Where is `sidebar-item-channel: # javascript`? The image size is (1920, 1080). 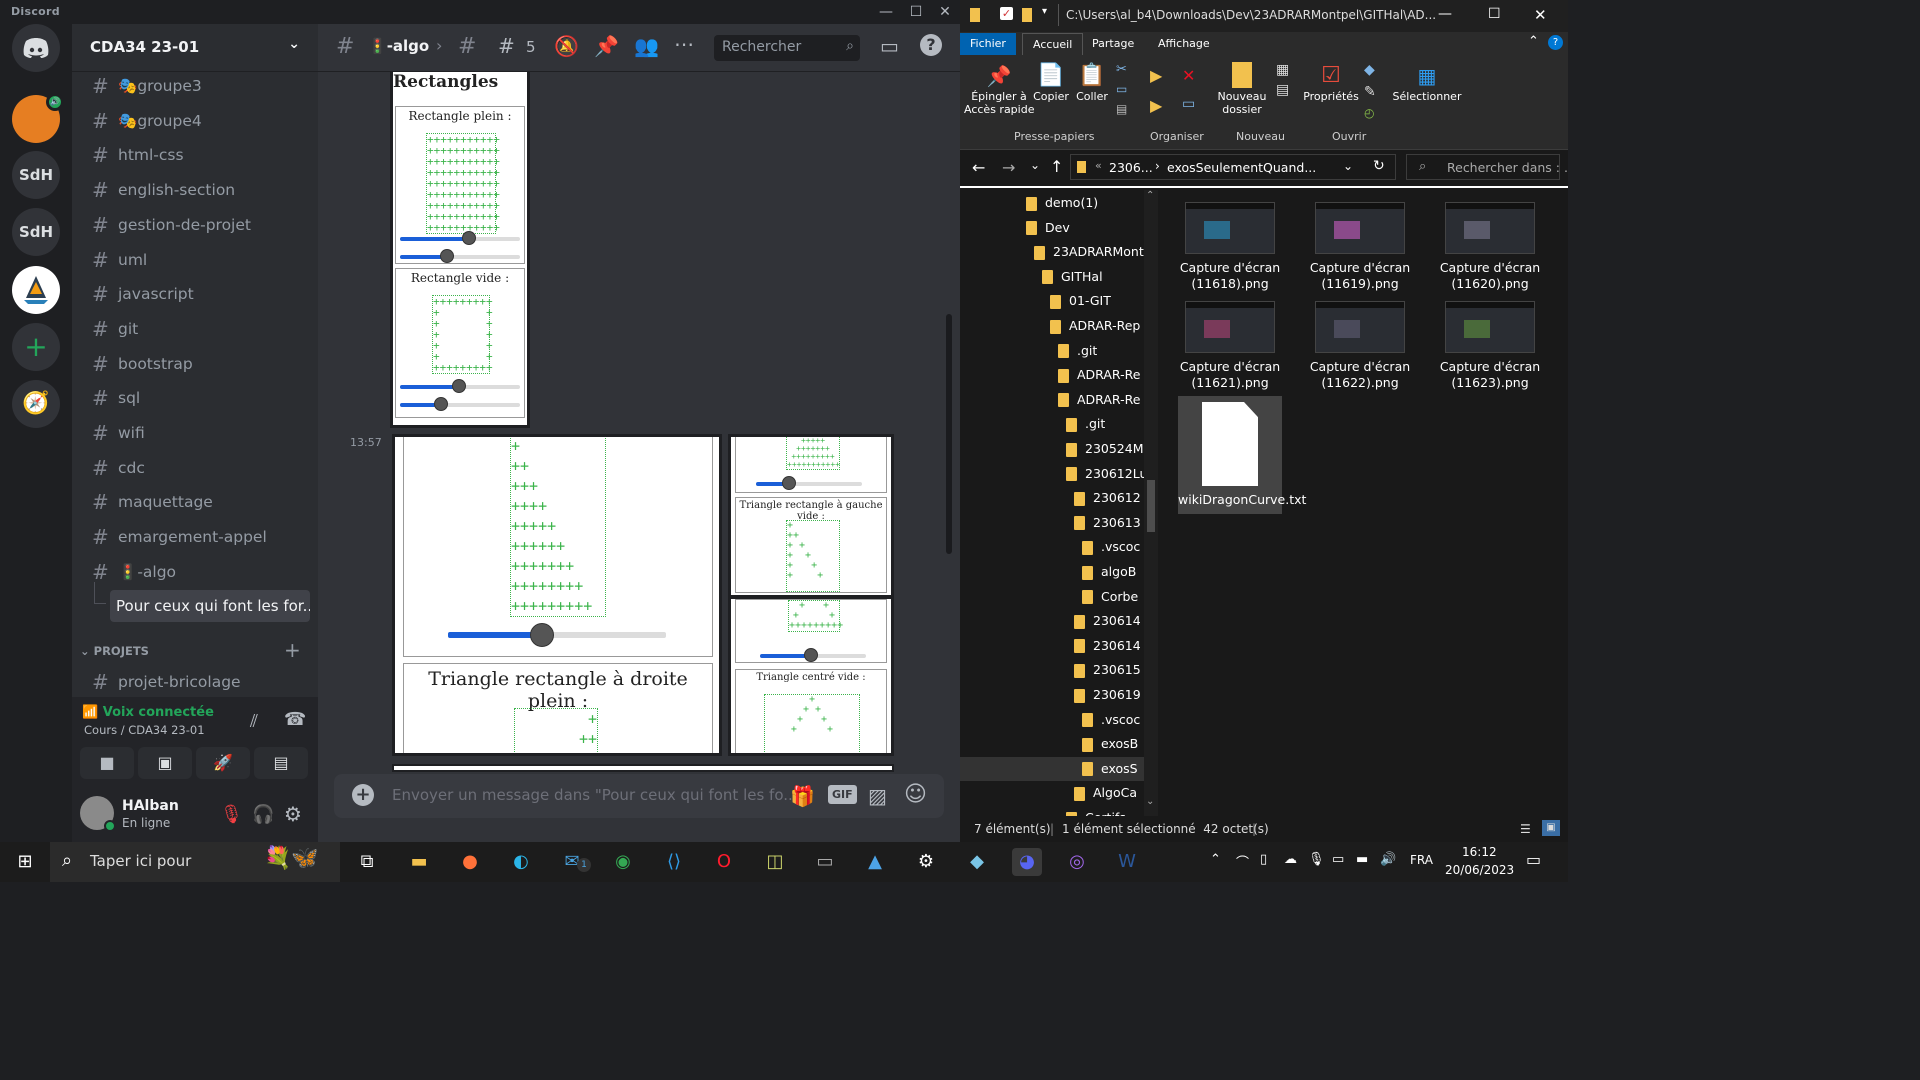 sidebar-item-channel: # javascript is located at coordinates (195, 294).